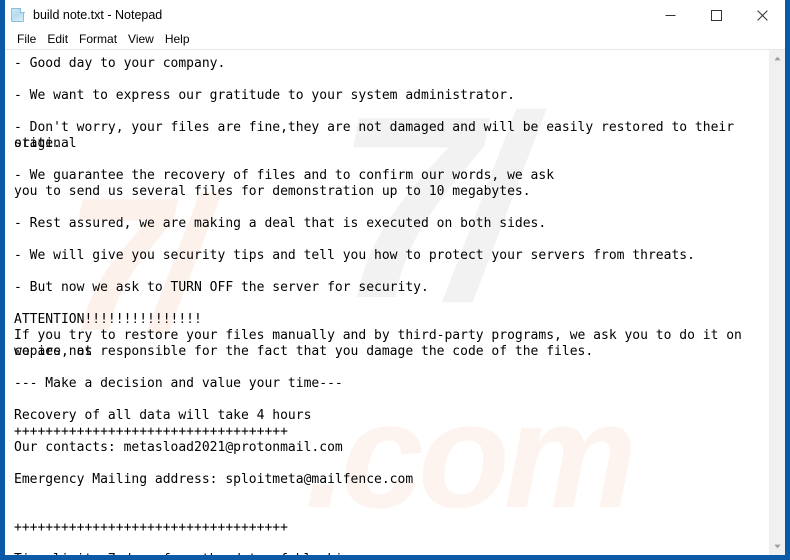 The height and width of the screenshot is (560, 790). What do you see at coordinates (98, 15) in the screenshot?
I see `window-title: build note.txt - Notepad` at bounding box center [98, 15].